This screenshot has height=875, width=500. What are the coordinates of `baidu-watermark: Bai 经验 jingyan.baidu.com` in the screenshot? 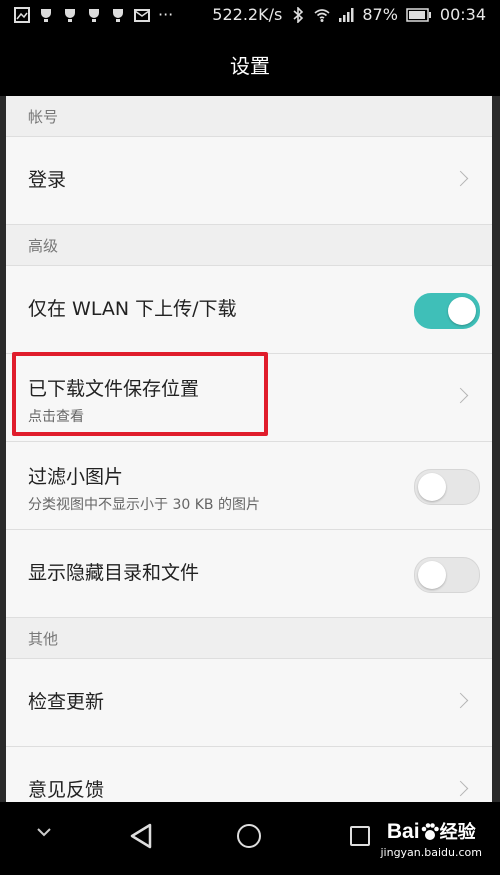 It's located at (431, 838).